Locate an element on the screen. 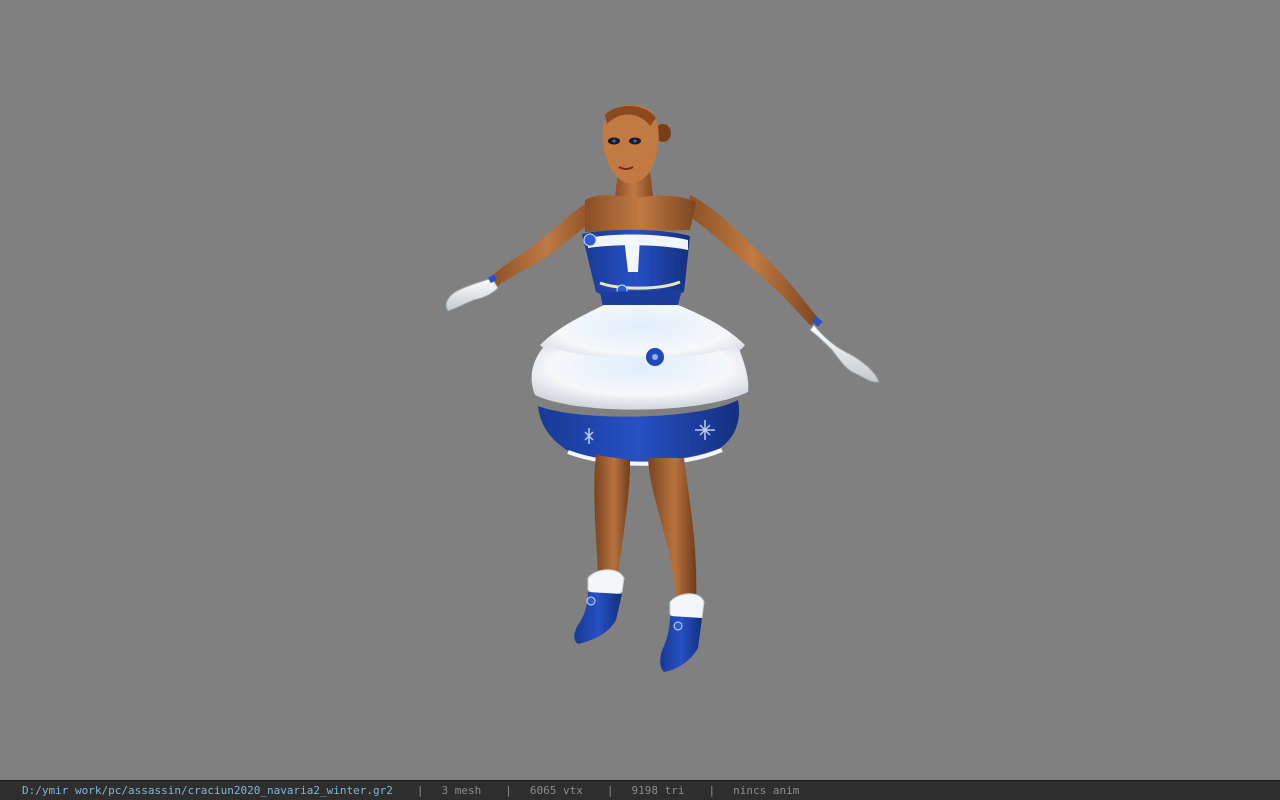 The width and height of the screenshot is (1280, 800). right-leg is located at coordinates (672, 529).